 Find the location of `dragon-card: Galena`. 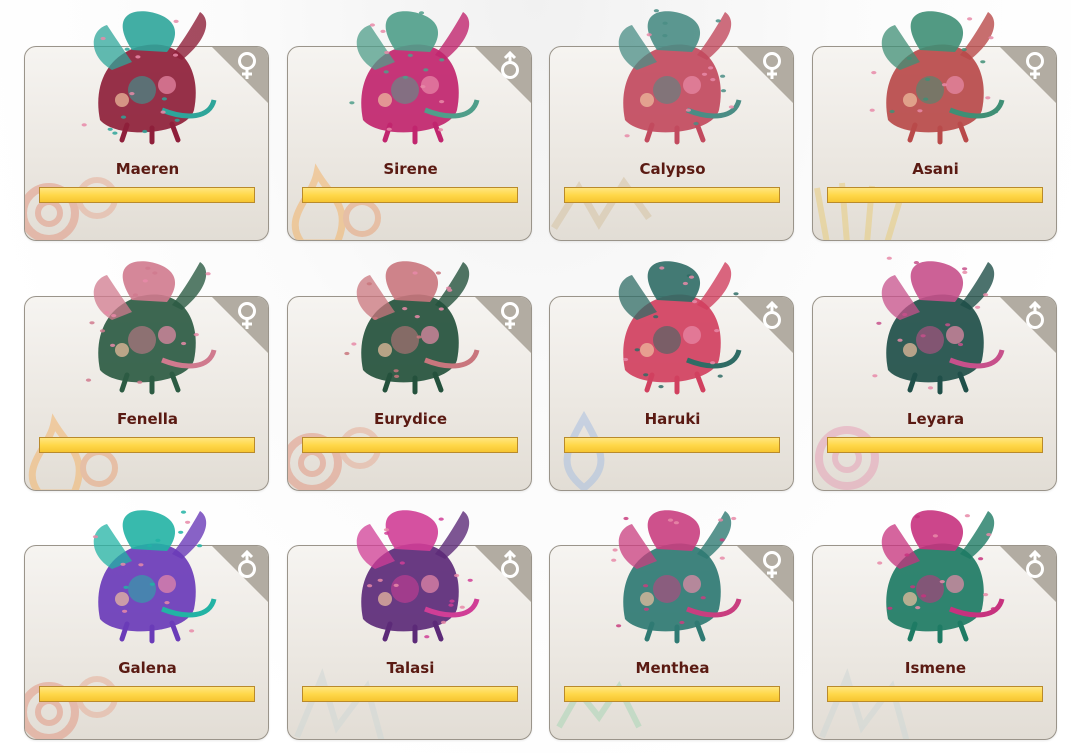

dragon-card: Galena is located at coordinates (147, 619).